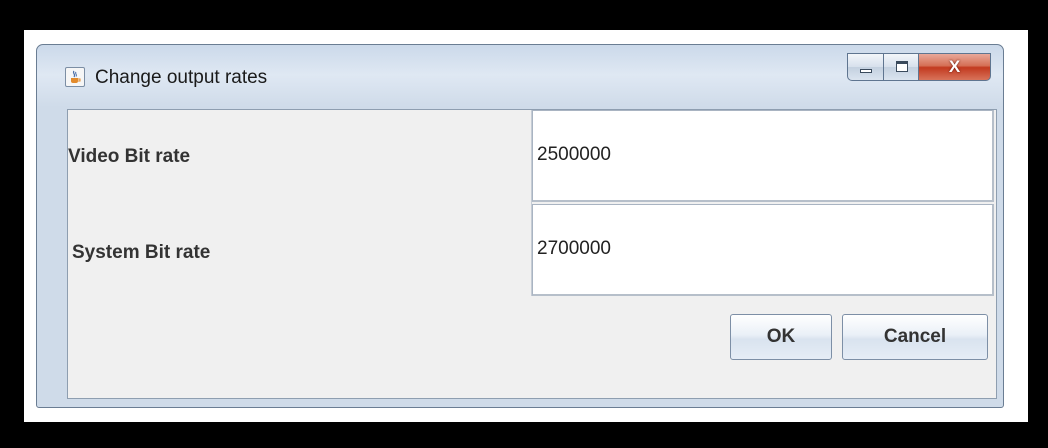 The width and height of the screenshot is (1048, 448). I want to click on ok-button: OK, so click(781, 337).